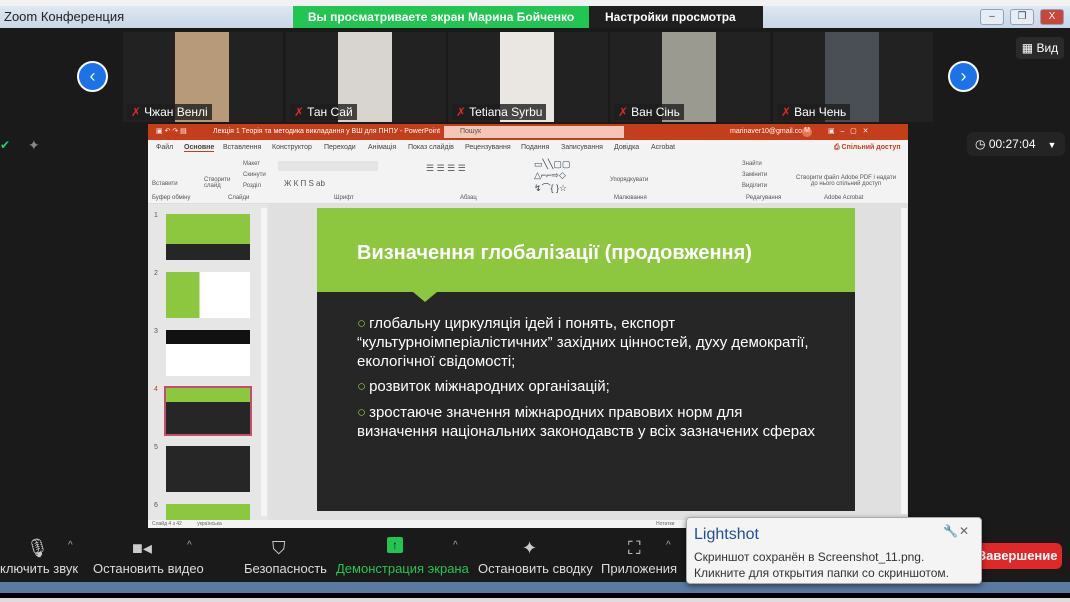  What do you see at coordinates (844, 198) in the screenshot?
I see `group-adobe: Adobe Acrobat` at bounding box center [844, 198].